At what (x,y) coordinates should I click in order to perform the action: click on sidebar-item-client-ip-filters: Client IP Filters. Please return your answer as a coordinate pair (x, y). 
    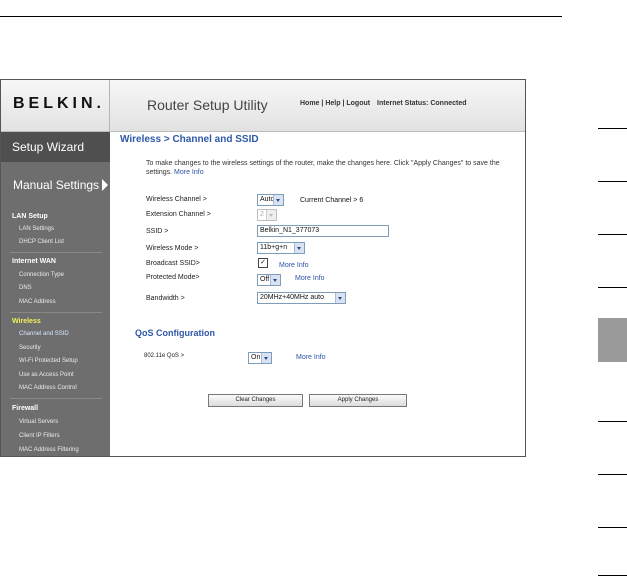
    Looking at the image, I should click on (39, 436).